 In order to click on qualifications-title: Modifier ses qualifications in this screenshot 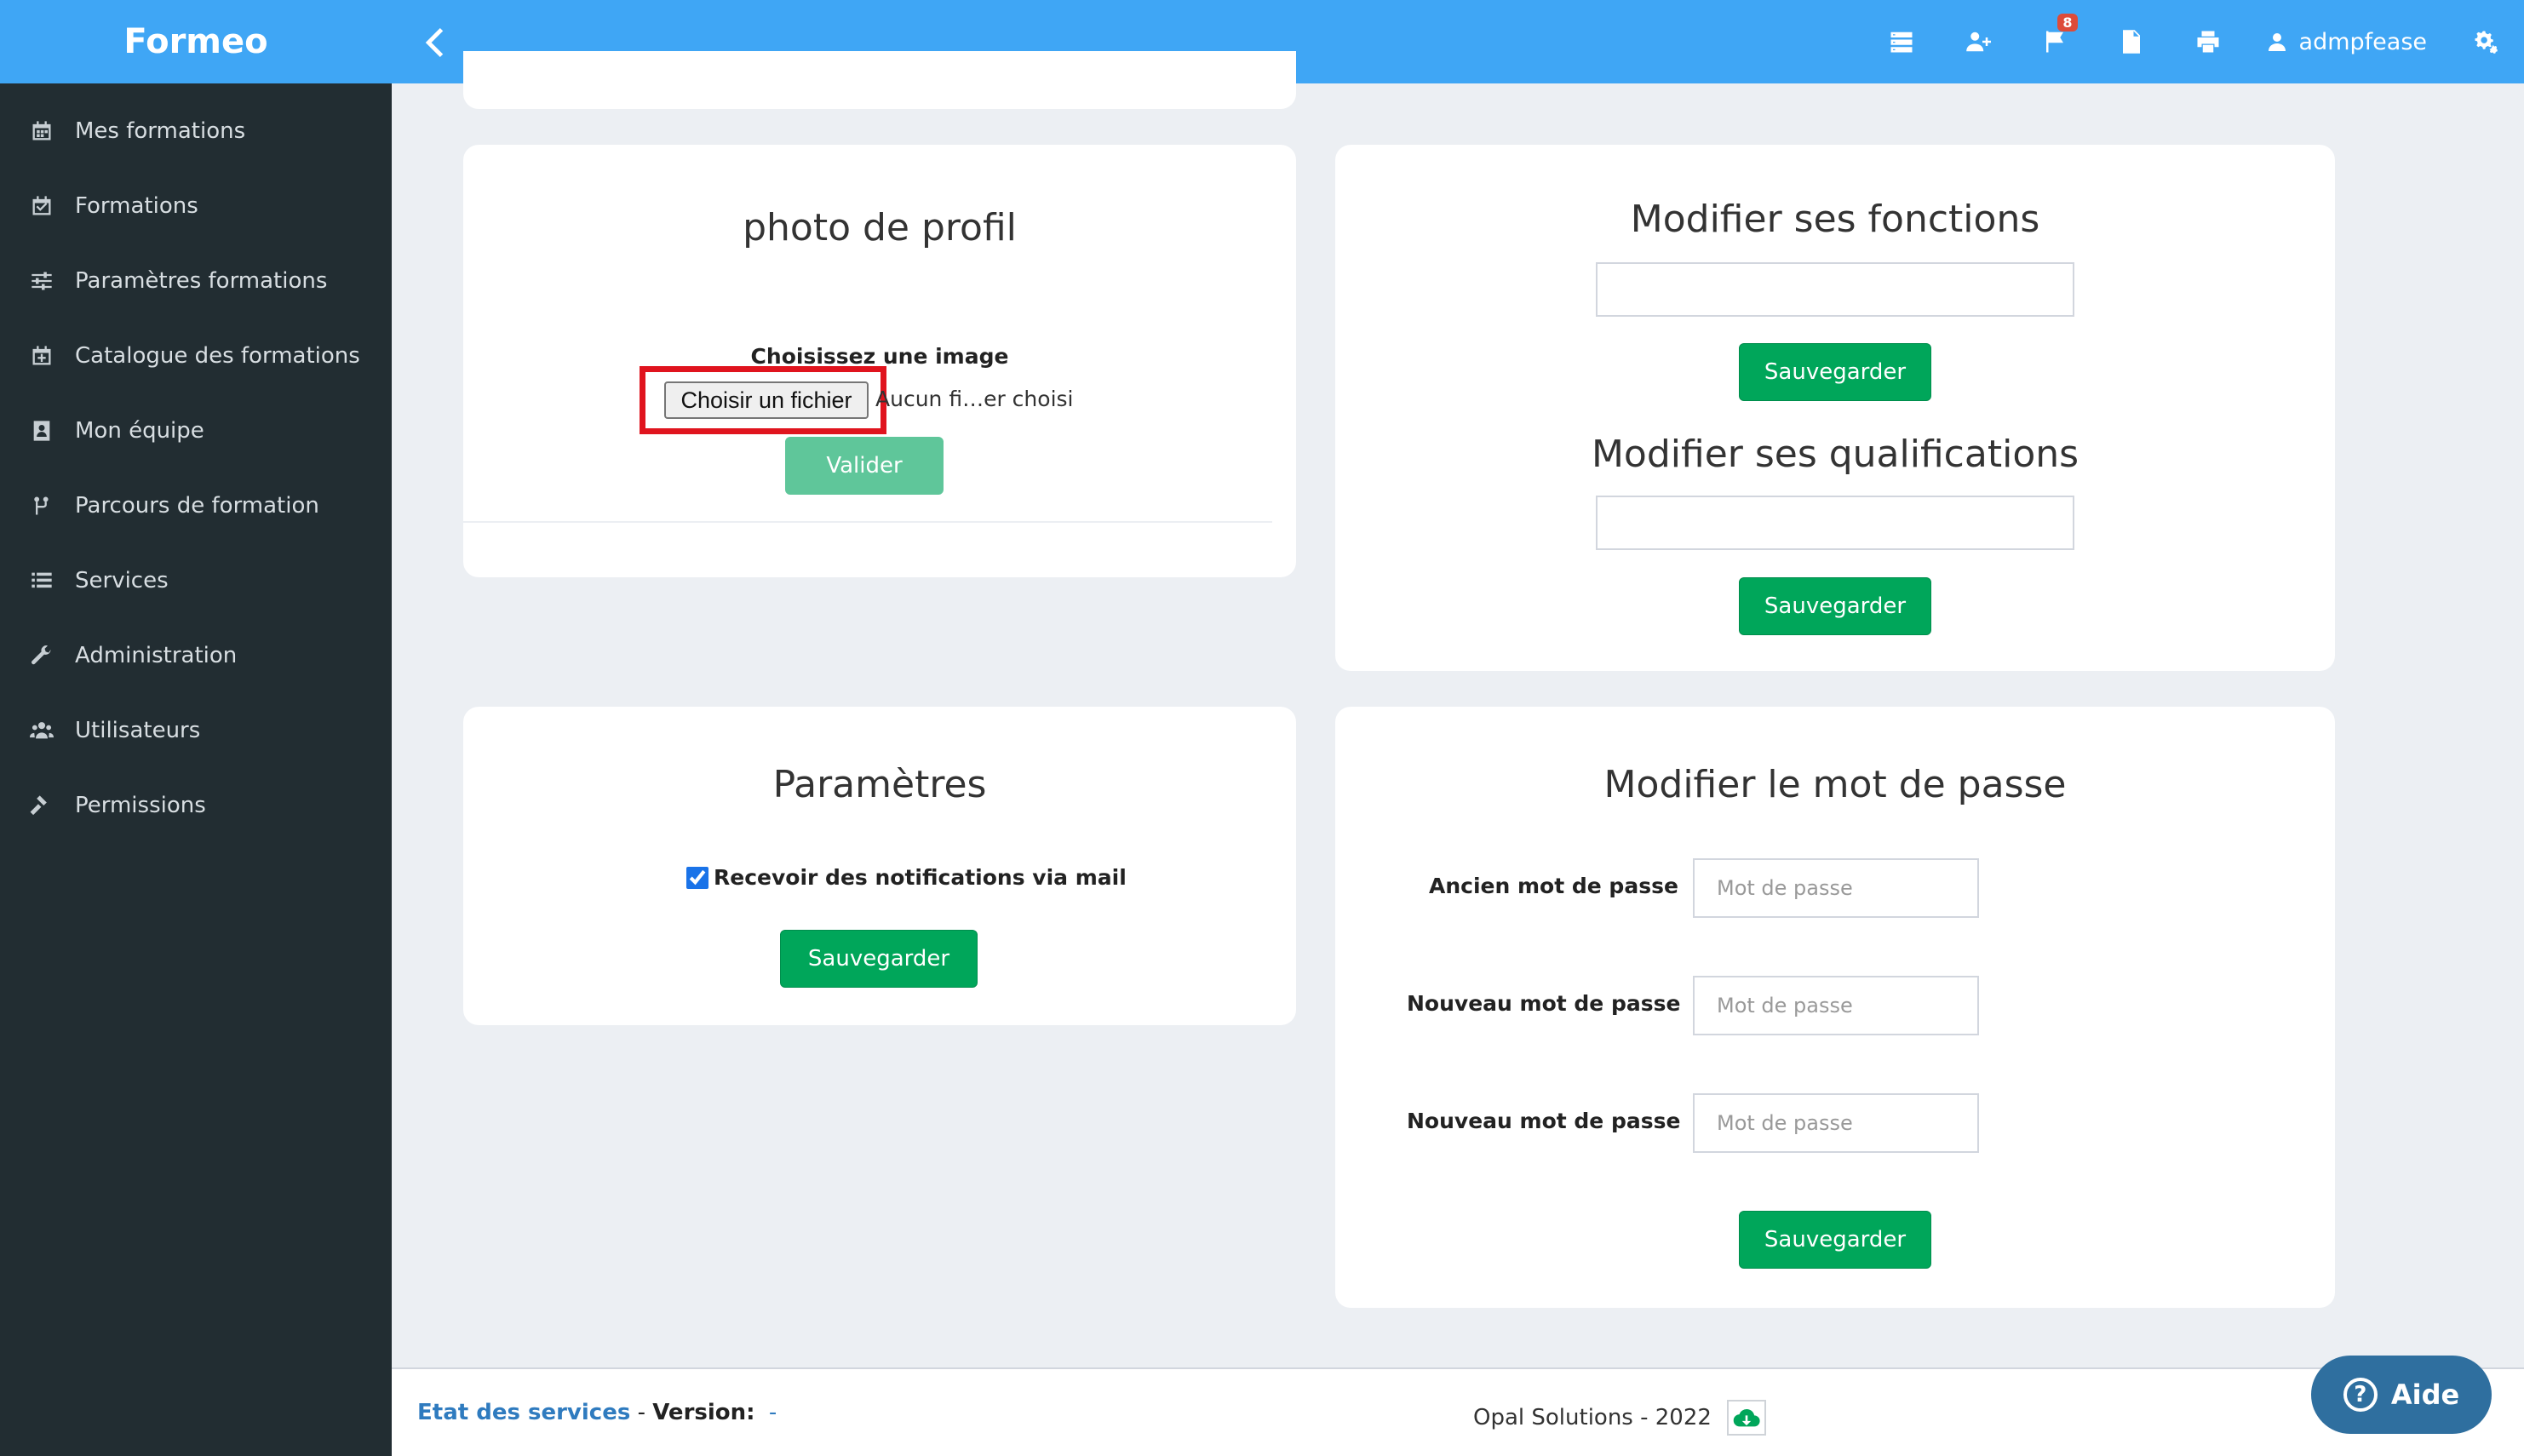, I will do `click(1835, 454)`.